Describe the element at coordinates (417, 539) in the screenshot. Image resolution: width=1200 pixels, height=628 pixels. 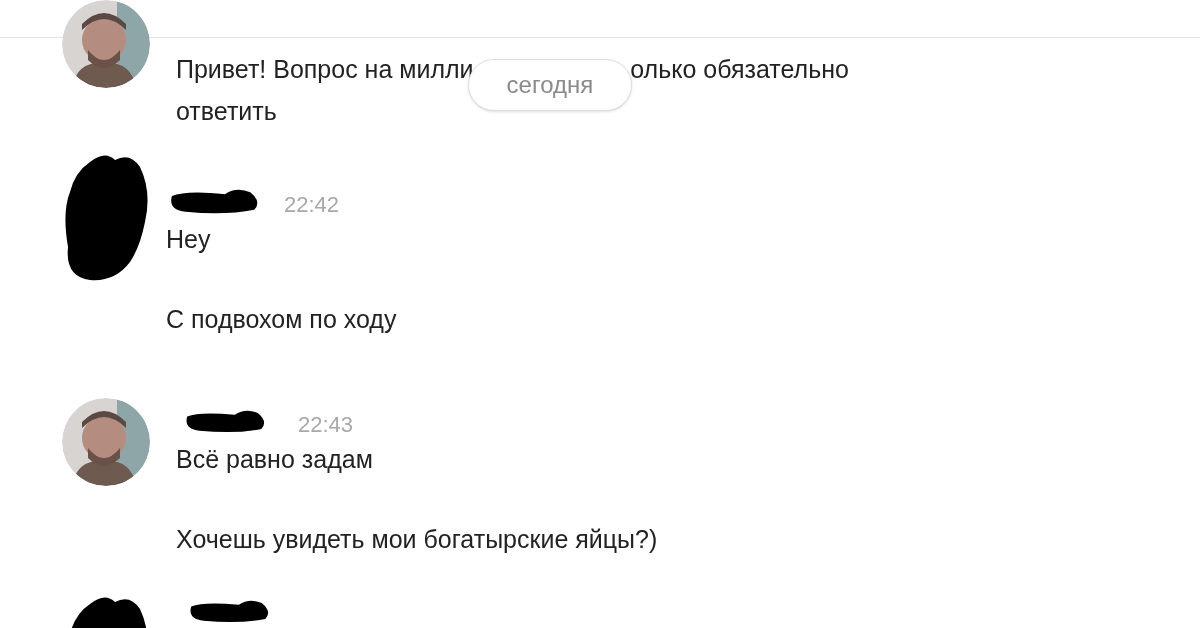
I see `message-text: Хочешь увидеть мои богатырские яйцы?)` at that location.